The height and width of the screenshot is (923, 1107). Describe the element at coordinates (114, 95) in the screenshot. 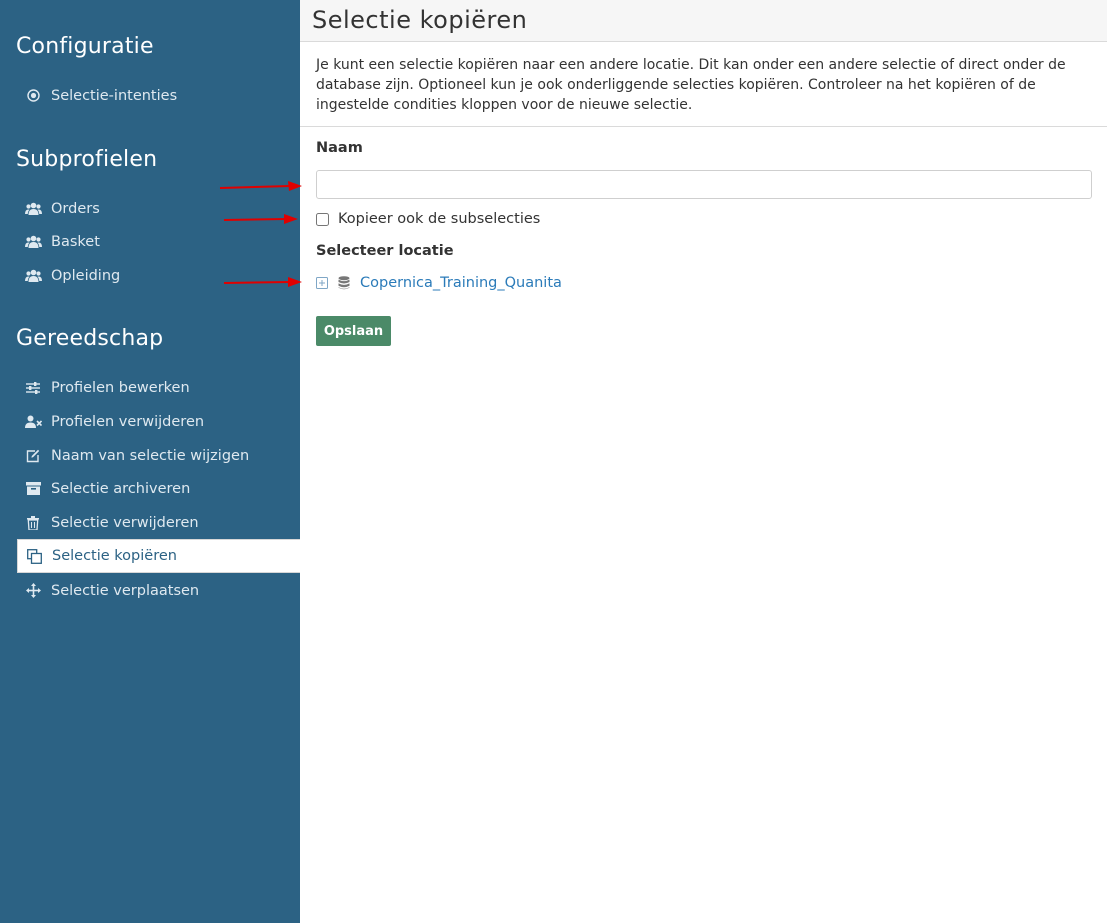

I see `sidebar-item-label: Selectie-intenties` at that location.